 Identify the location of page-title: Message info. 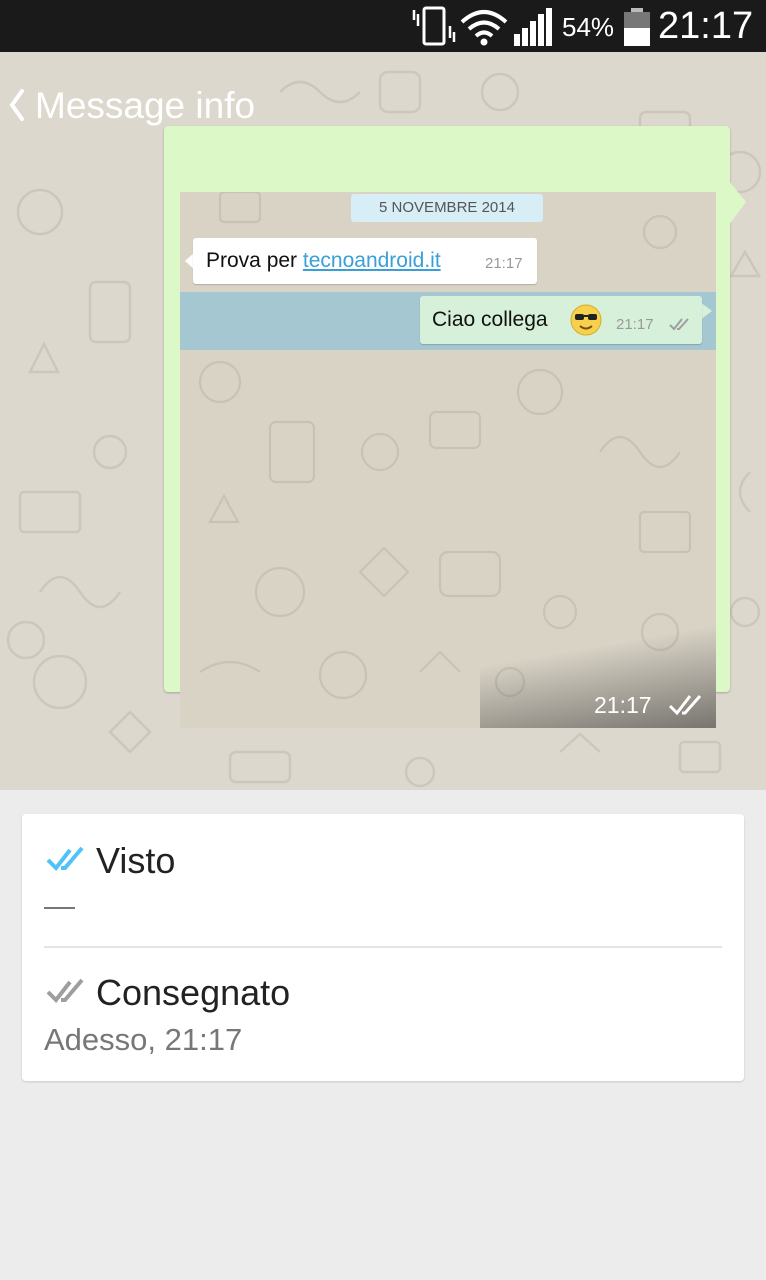
(145, 105).